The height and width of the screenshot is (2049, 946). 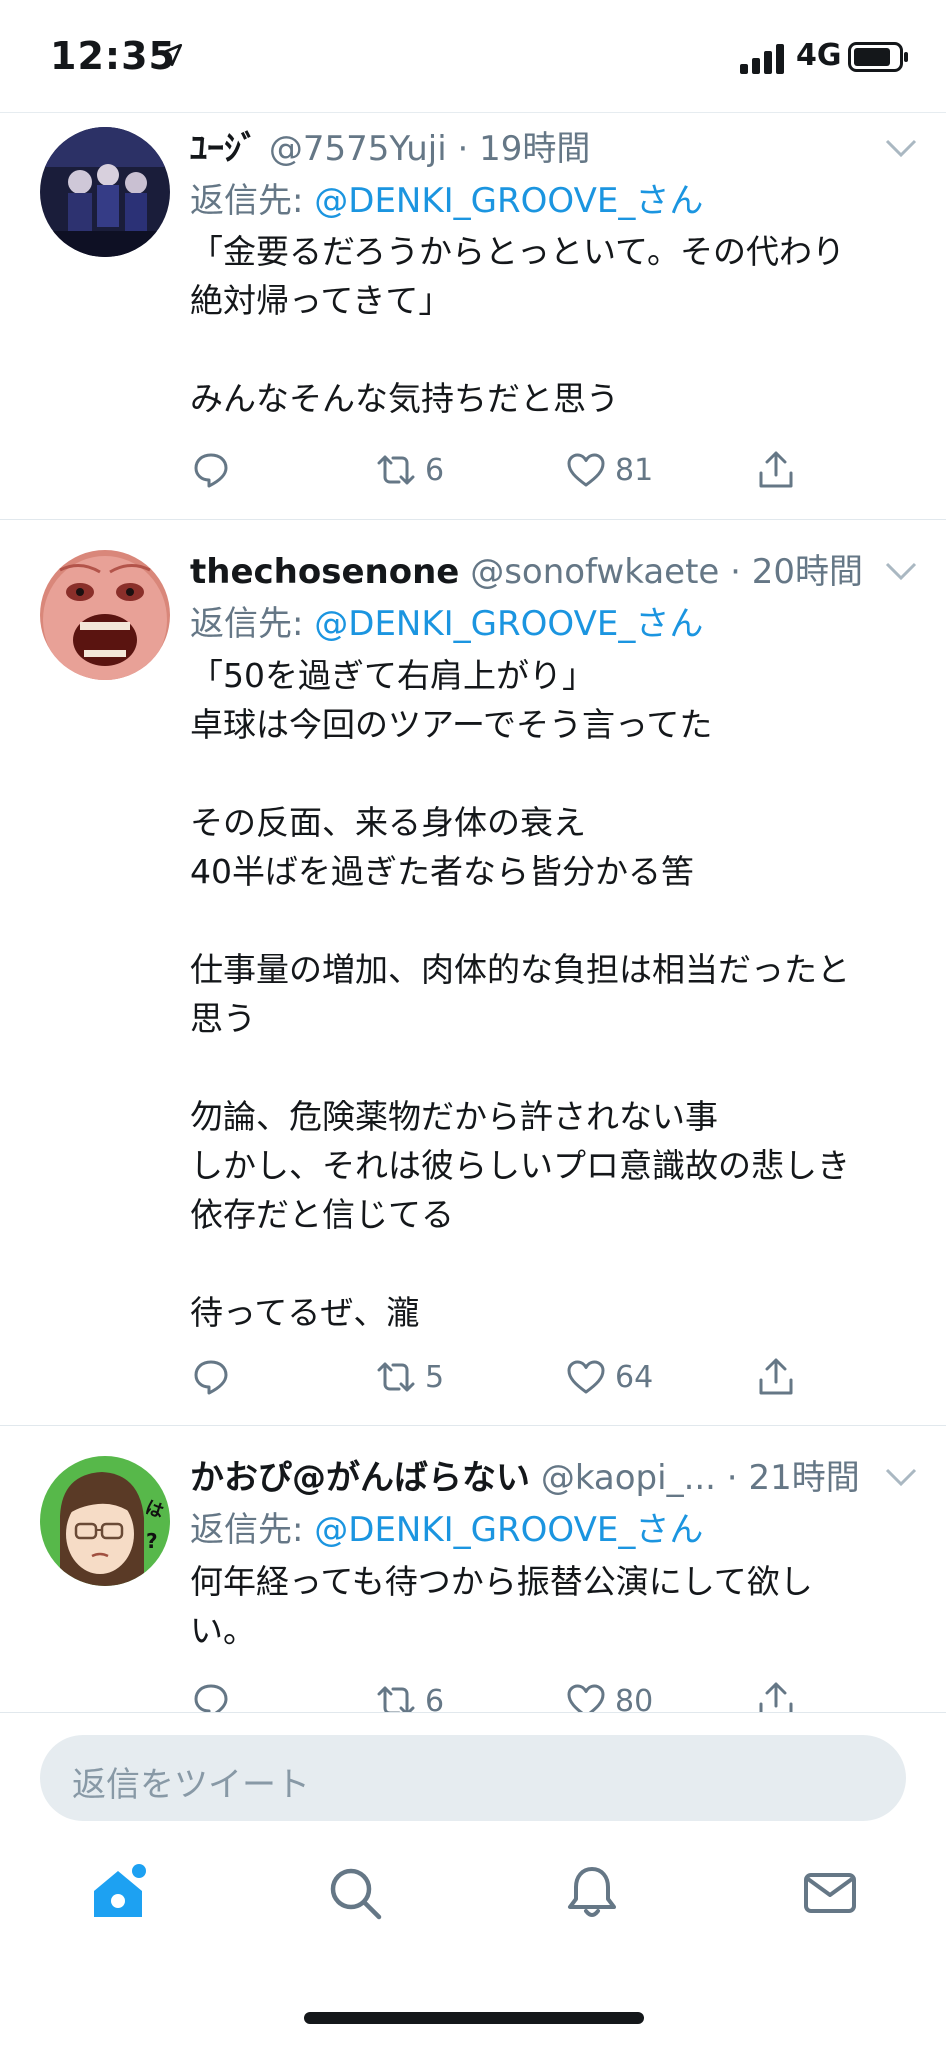 What do you see at coordinates (535, 149) in the screenshot?
I see `tweet-time: 19時間` at bounding box center [535, 149].